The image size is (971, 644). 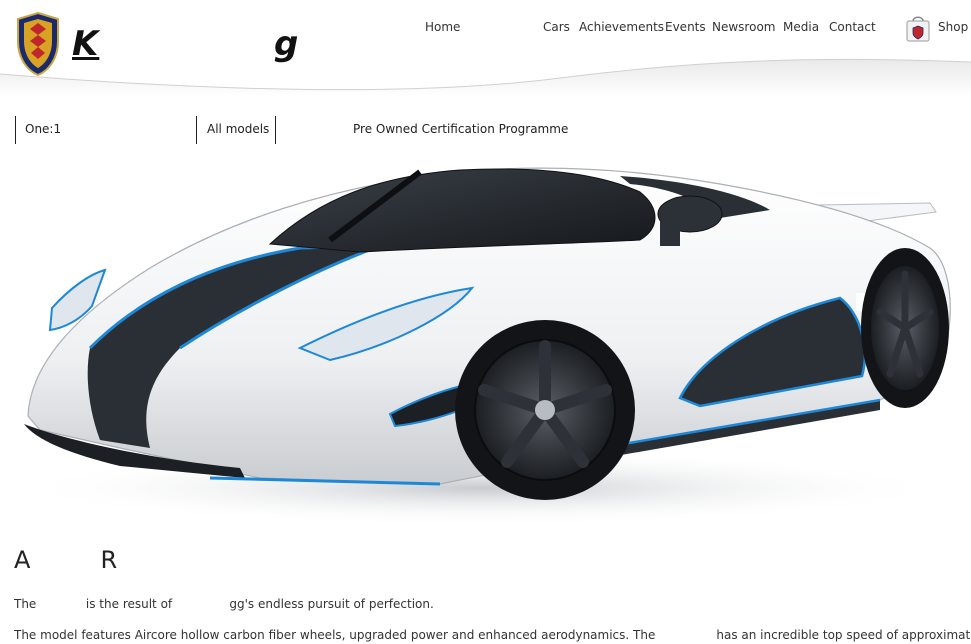 What do you see at coordinates (86, 44) in the screenshot?
I see `wordmark-start: K` at bounding box center [86, 44].